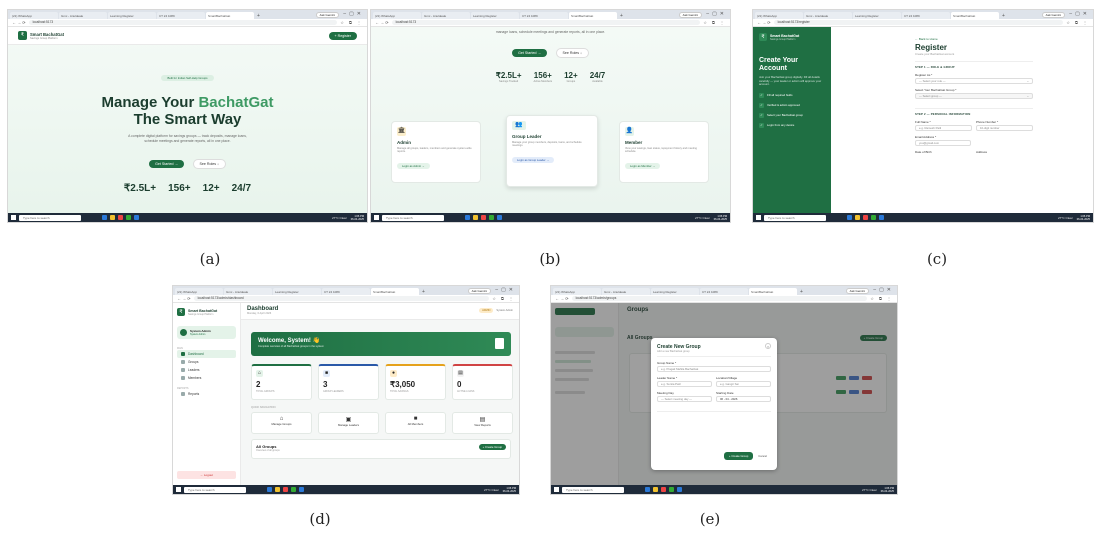  Describe the element at coordinates (281, 423) in the screenshot. I see `quick-manage-groups: ⌂ Manage Groups` at that location.